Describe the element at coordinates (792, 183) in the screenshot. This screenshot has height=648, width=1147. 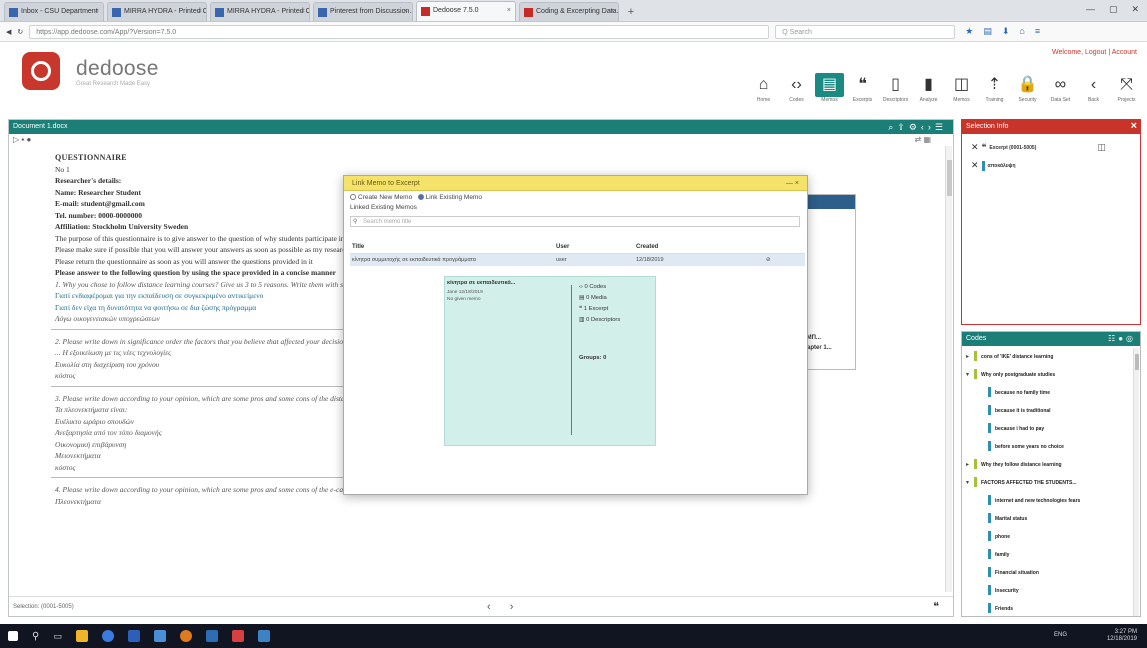
I see `modal-close-button: — ×` at that location.